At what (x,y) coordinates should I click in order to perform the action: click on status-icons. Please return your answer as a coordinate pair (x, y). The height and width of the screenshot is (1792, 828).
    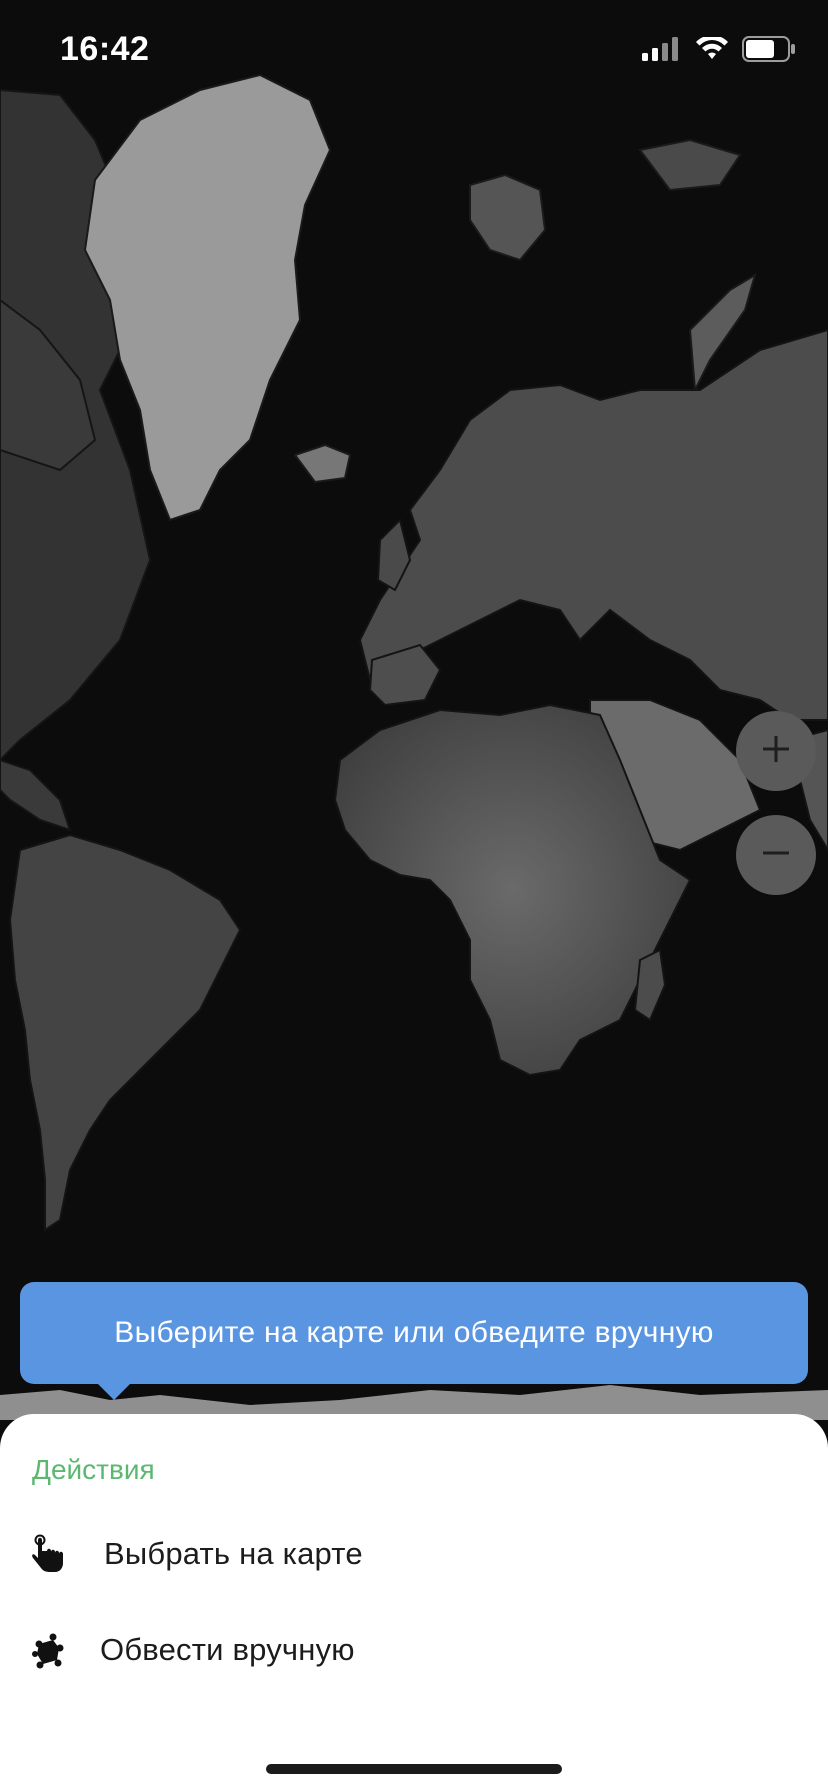
    Looking at the image, I should click on (719, 51).